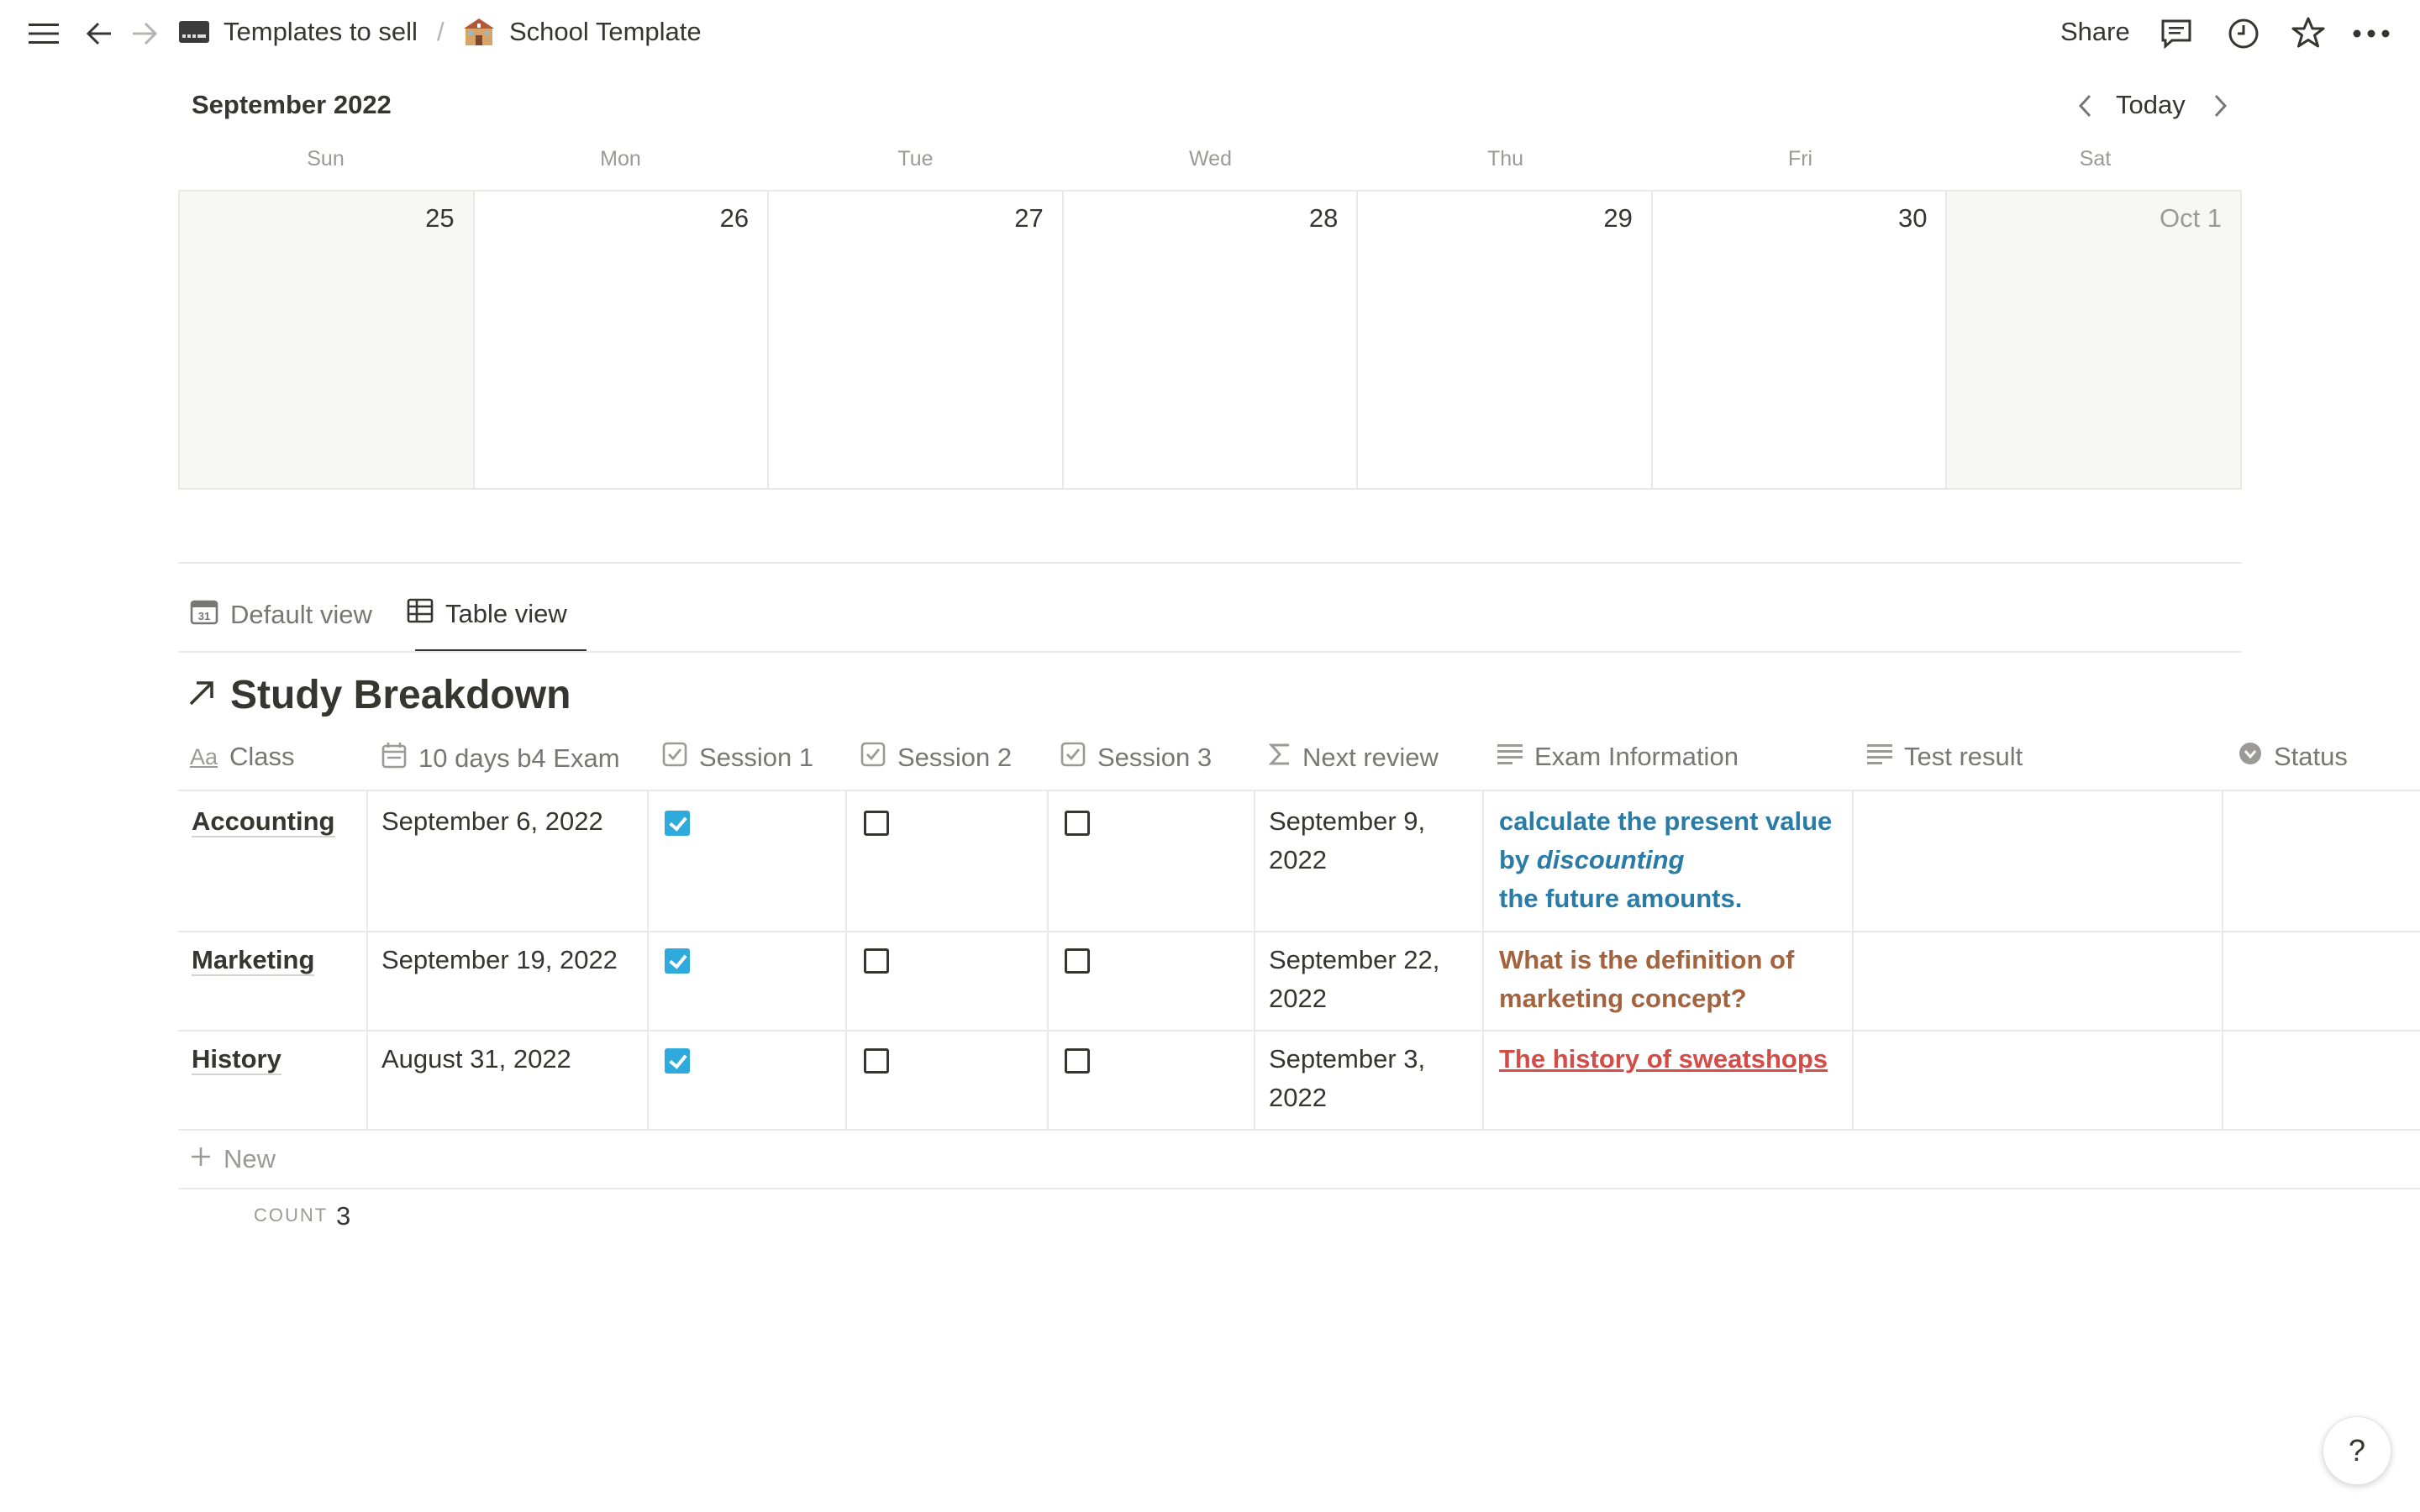  What do you see at coordinates (1371, 757) in the screenshot?
I see `column-header-label: Next review` at bounding box center [1371, 757].